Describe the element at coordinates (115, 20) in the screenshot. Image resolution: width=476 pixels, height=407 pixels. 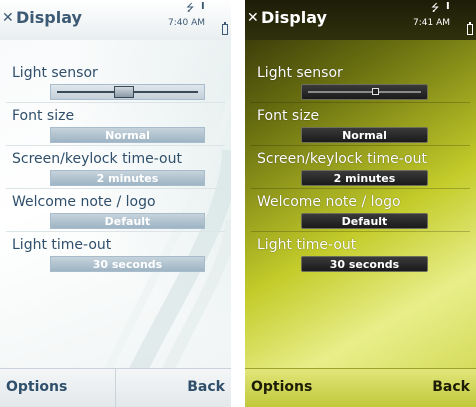
I see `title-bar: ✕ Display ⭍ I 7:40 AM` at that location.